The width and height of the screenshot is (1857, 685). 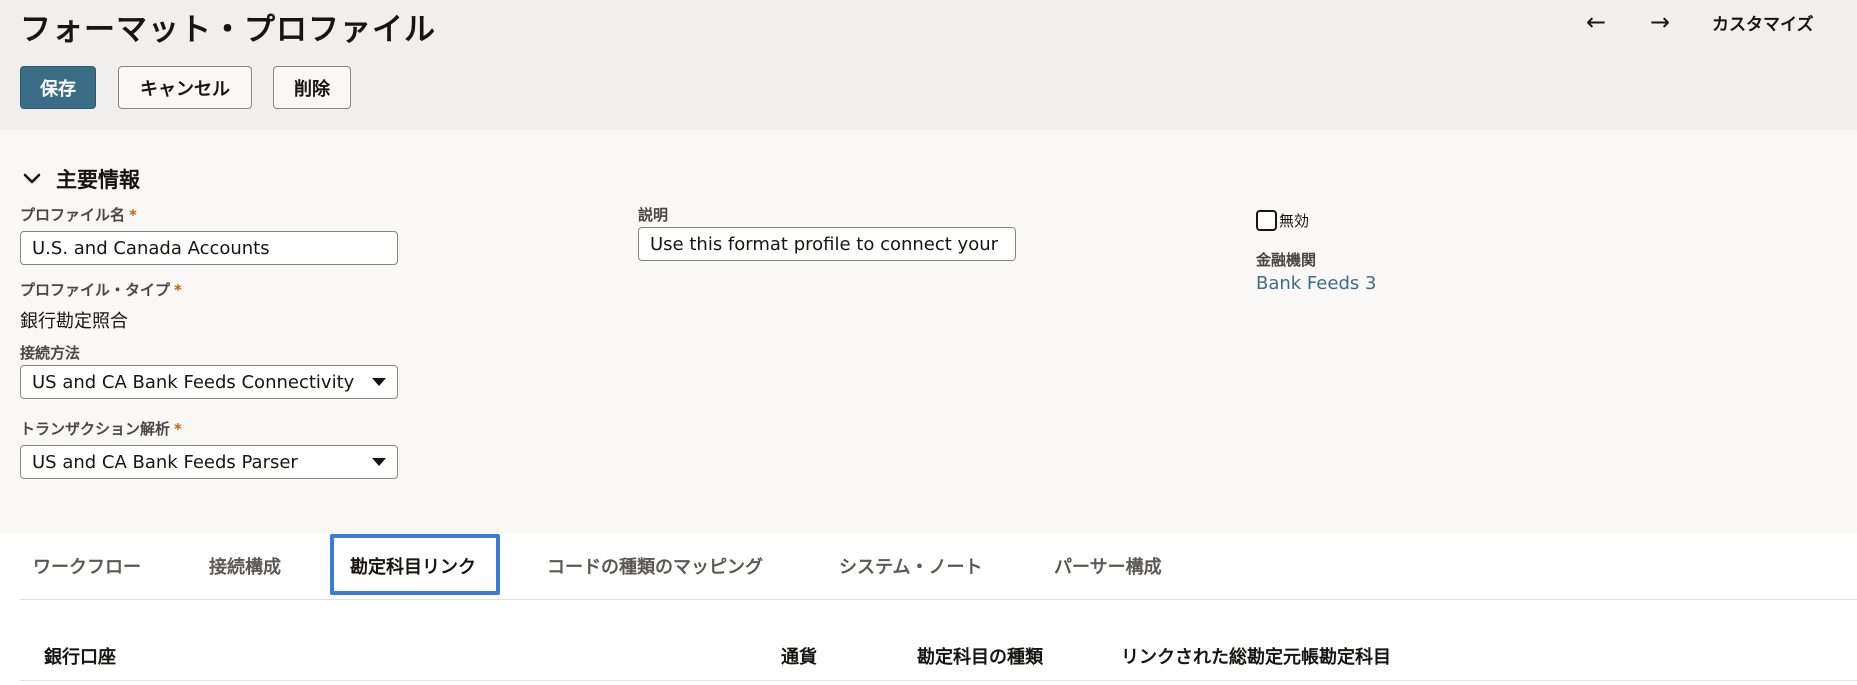 I want to click on transaction-parser-label: トランザクション解析 *, so click(x=101, y=429).